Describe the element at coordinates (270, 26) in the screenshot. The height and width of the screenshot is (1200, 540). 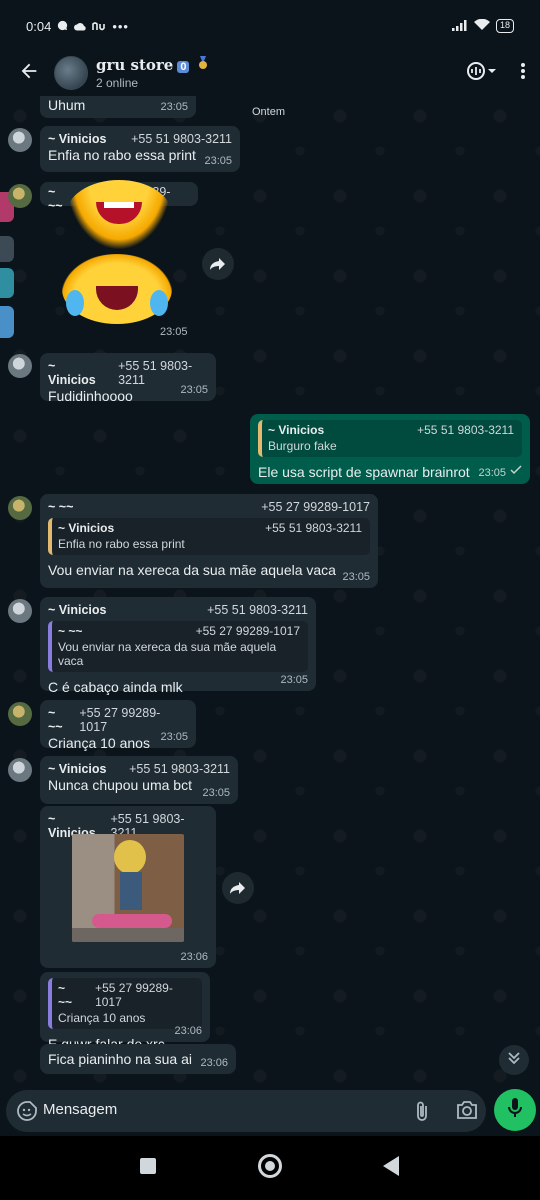
I see `status-bar: 0:04 ••• 18` at that location.